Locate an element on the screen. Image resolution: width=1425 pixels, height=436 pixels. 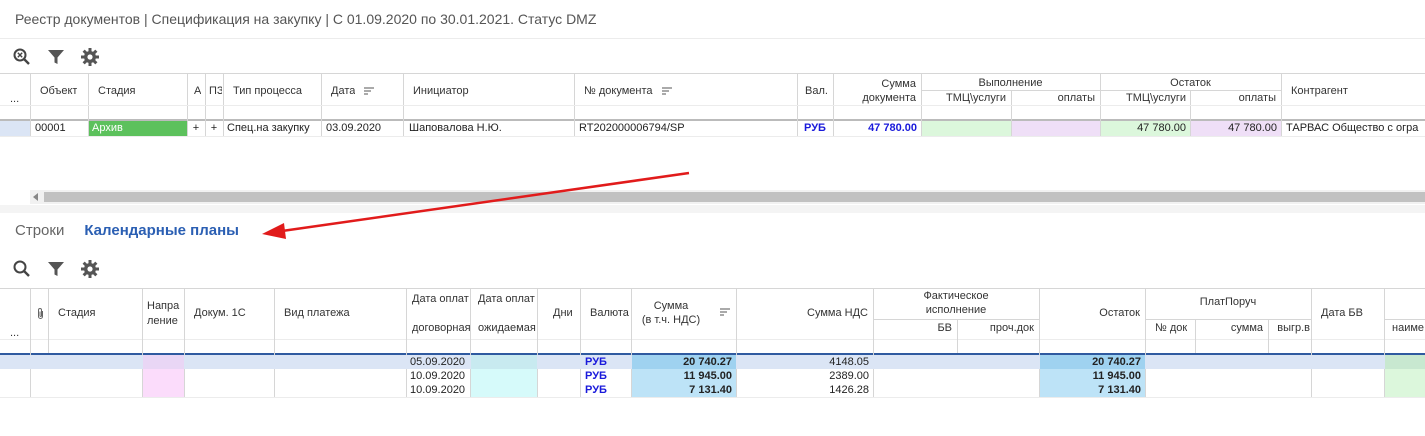
annotation-arrow-icon is located at coordinates (476, 205).